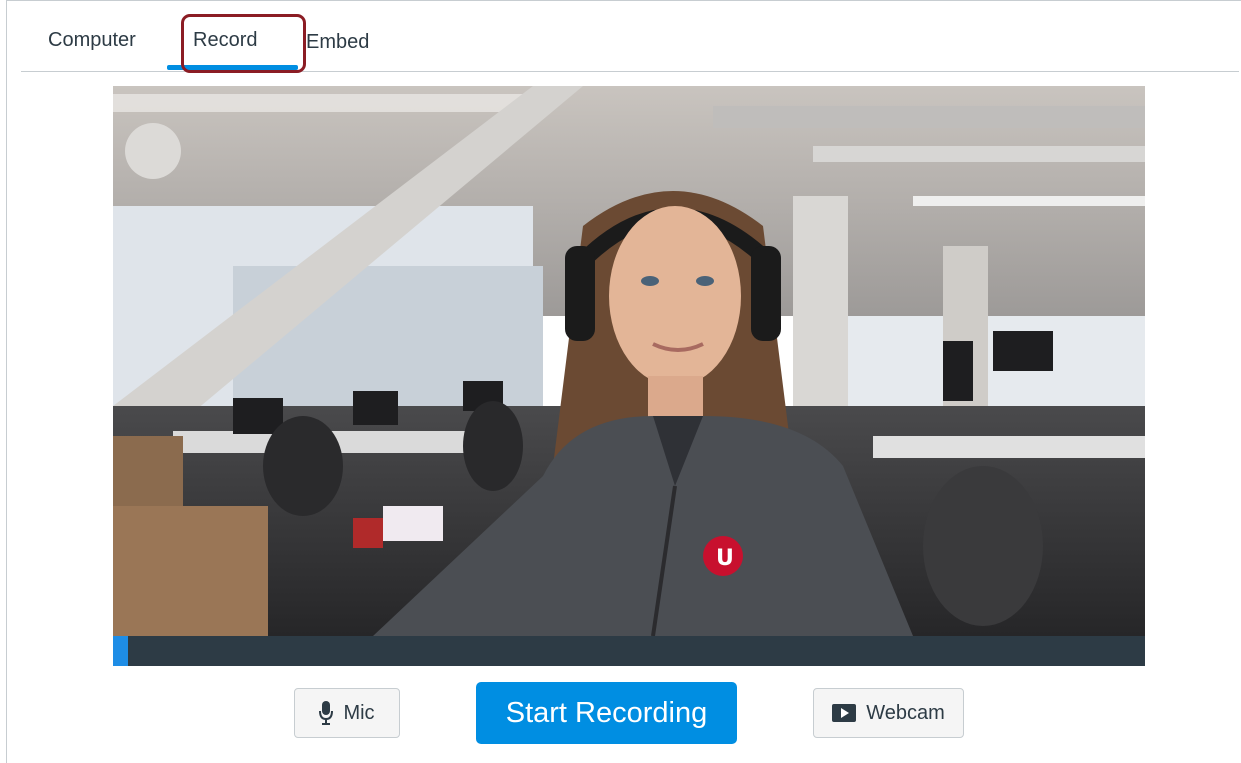 Image resolution: width=1241 pixels, height=763 pixels. I want to click on recording-progress-bar, so click(629, 651).